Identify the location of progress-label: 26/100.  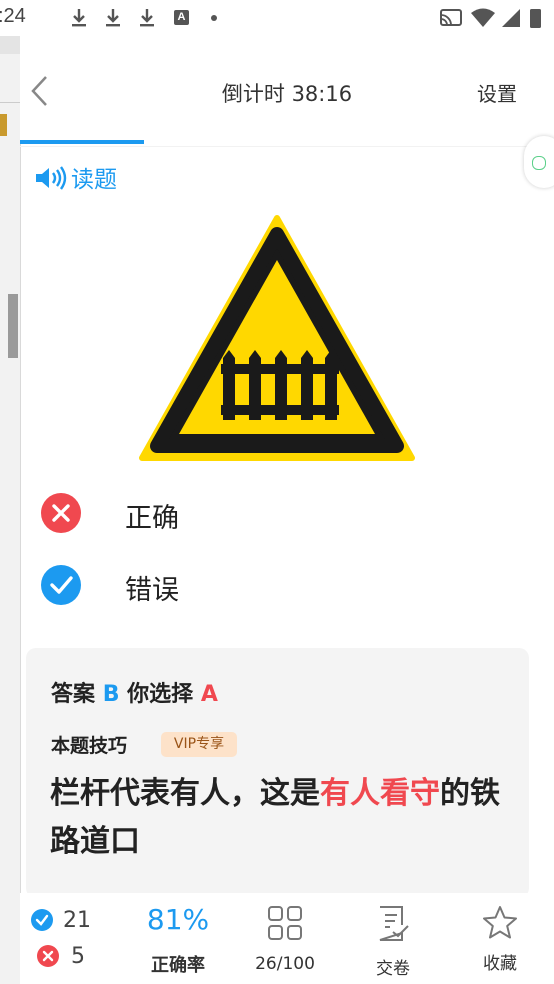
(285, 964).